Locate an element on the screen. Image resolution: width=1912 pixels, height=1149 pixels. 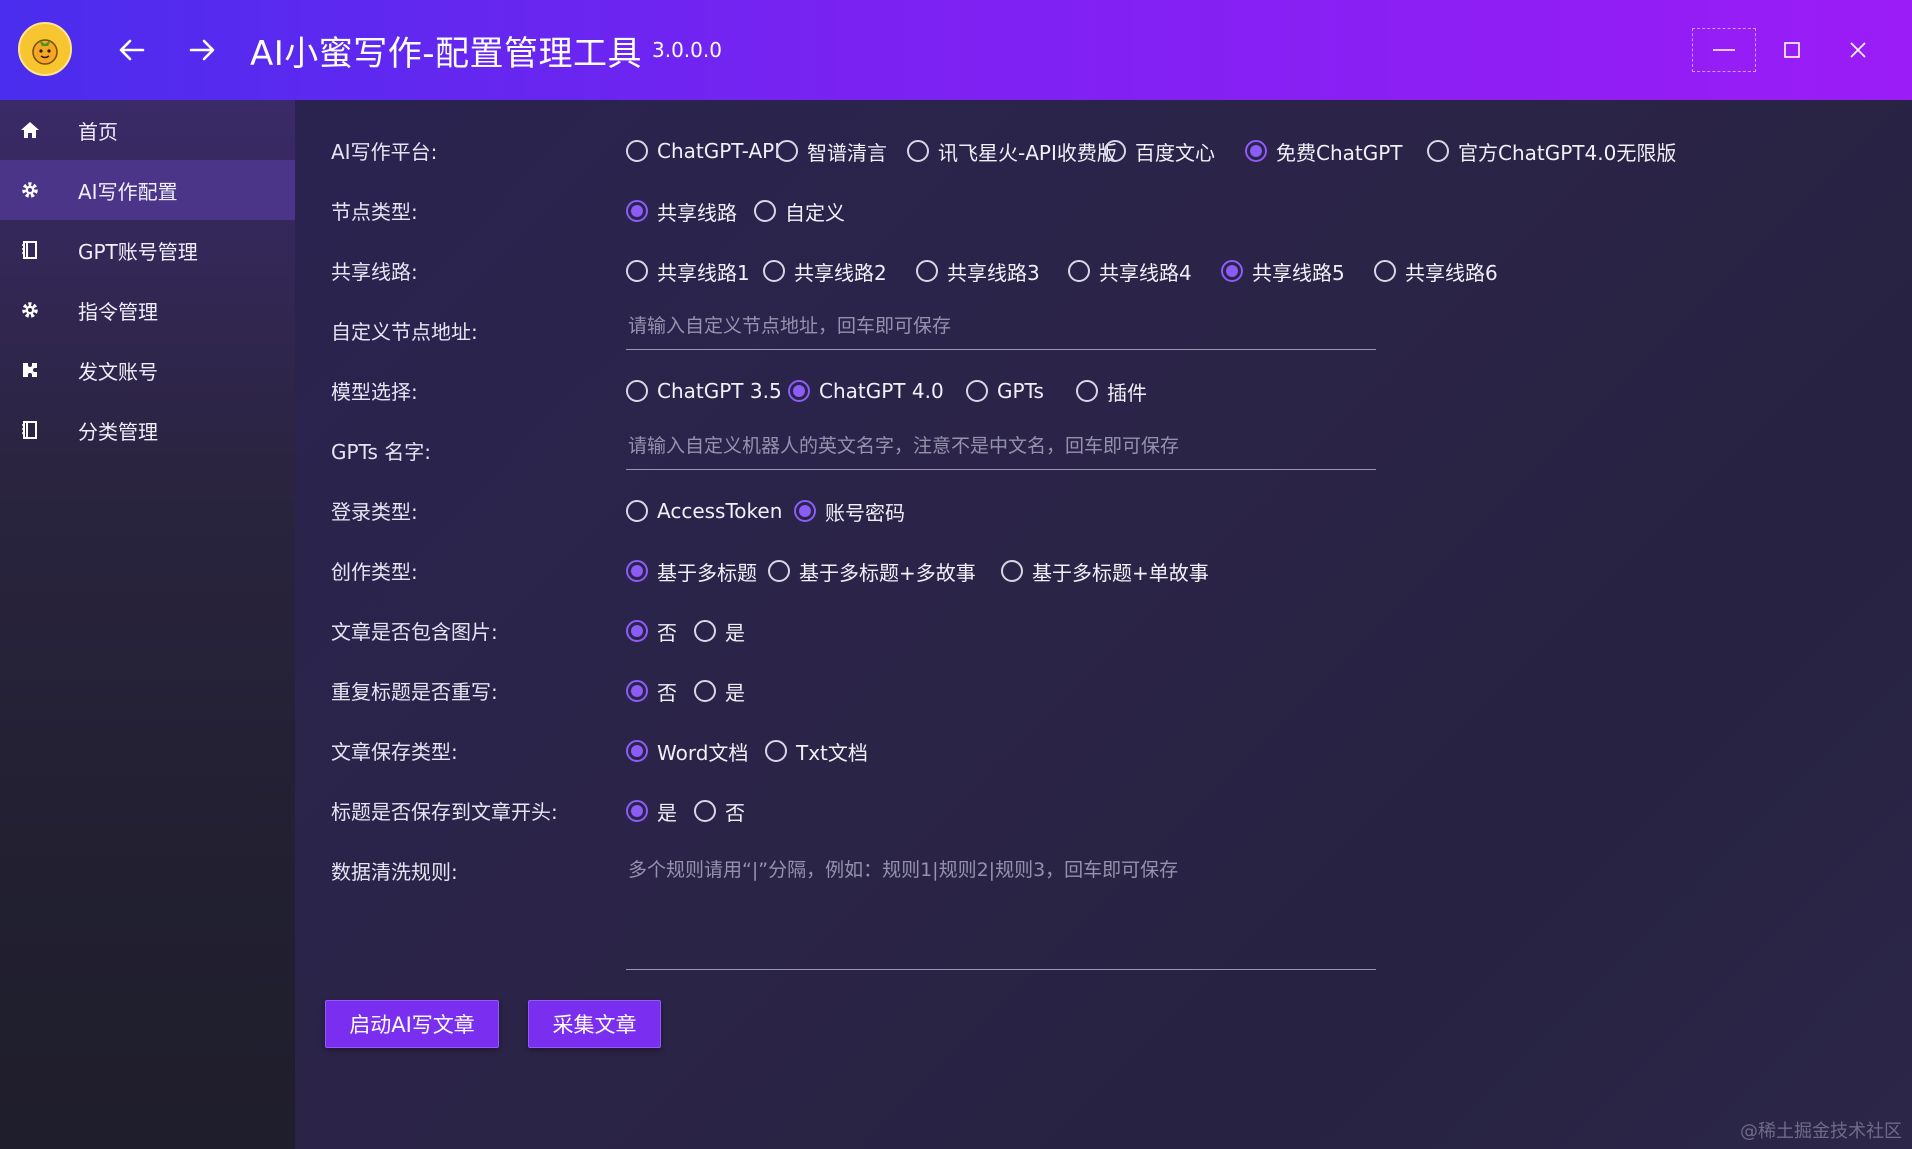
save-type-option: Txt文档 is located at coordinates (816, 751).